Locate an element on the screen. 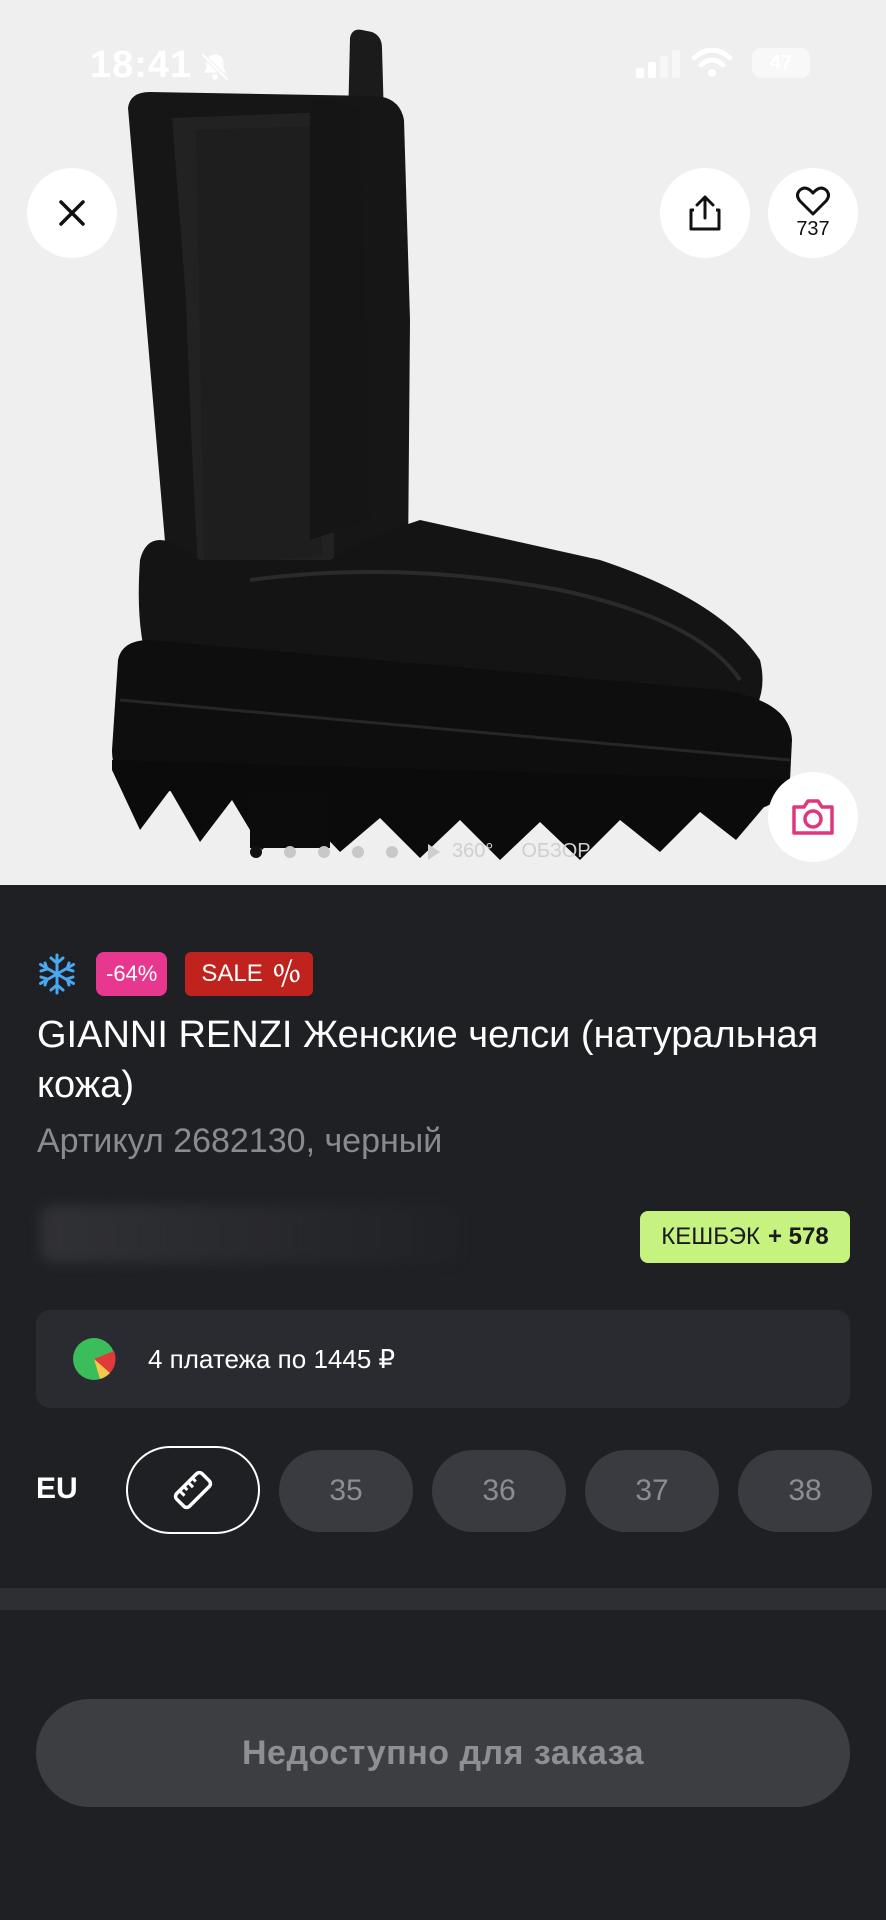  sale-badge-symbol: % is located at coordinates (287, 974).